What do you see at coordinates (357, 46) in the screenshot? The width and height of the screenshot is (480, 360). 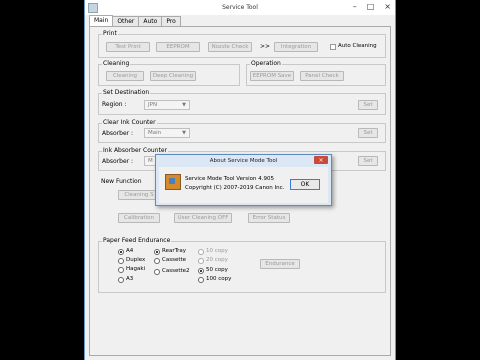 I see `auto-cleaning-label: Auto Cleaning` at bounding box center [357, 46].